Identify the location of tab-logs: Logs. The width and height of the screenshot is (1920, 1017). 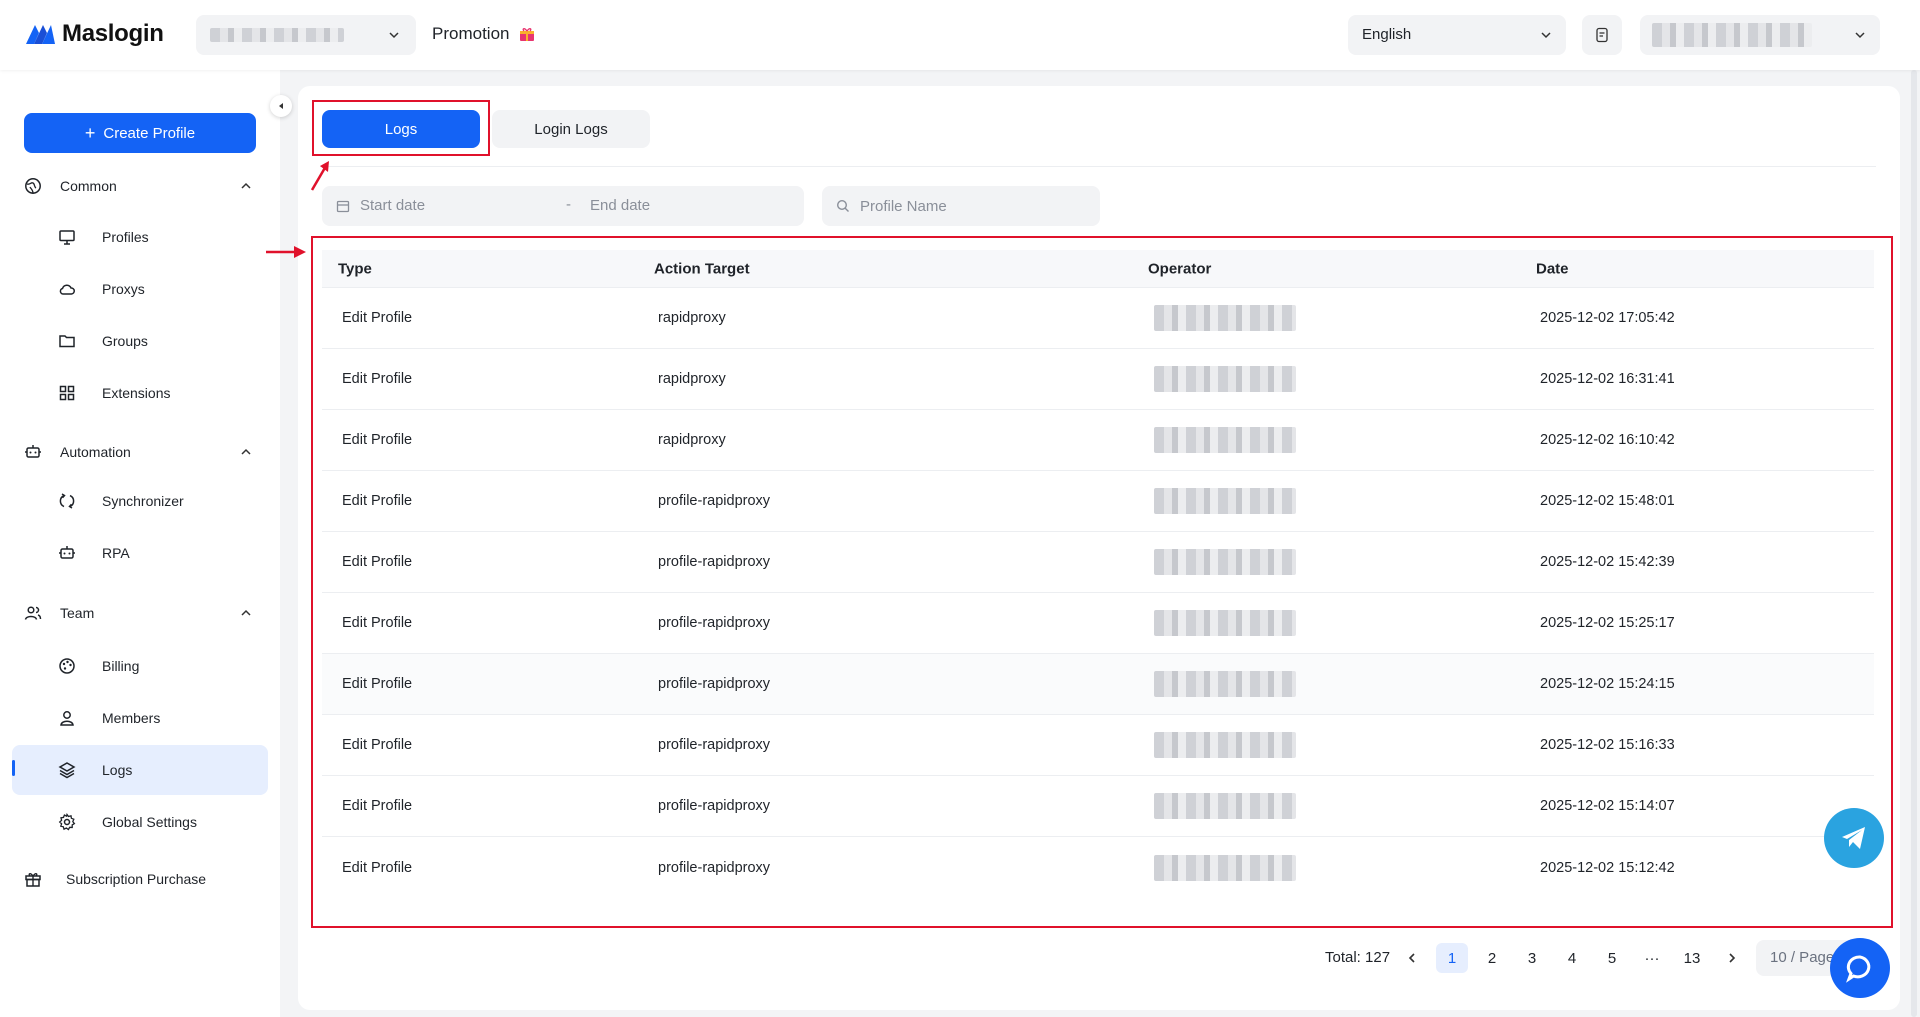
(401, 129).